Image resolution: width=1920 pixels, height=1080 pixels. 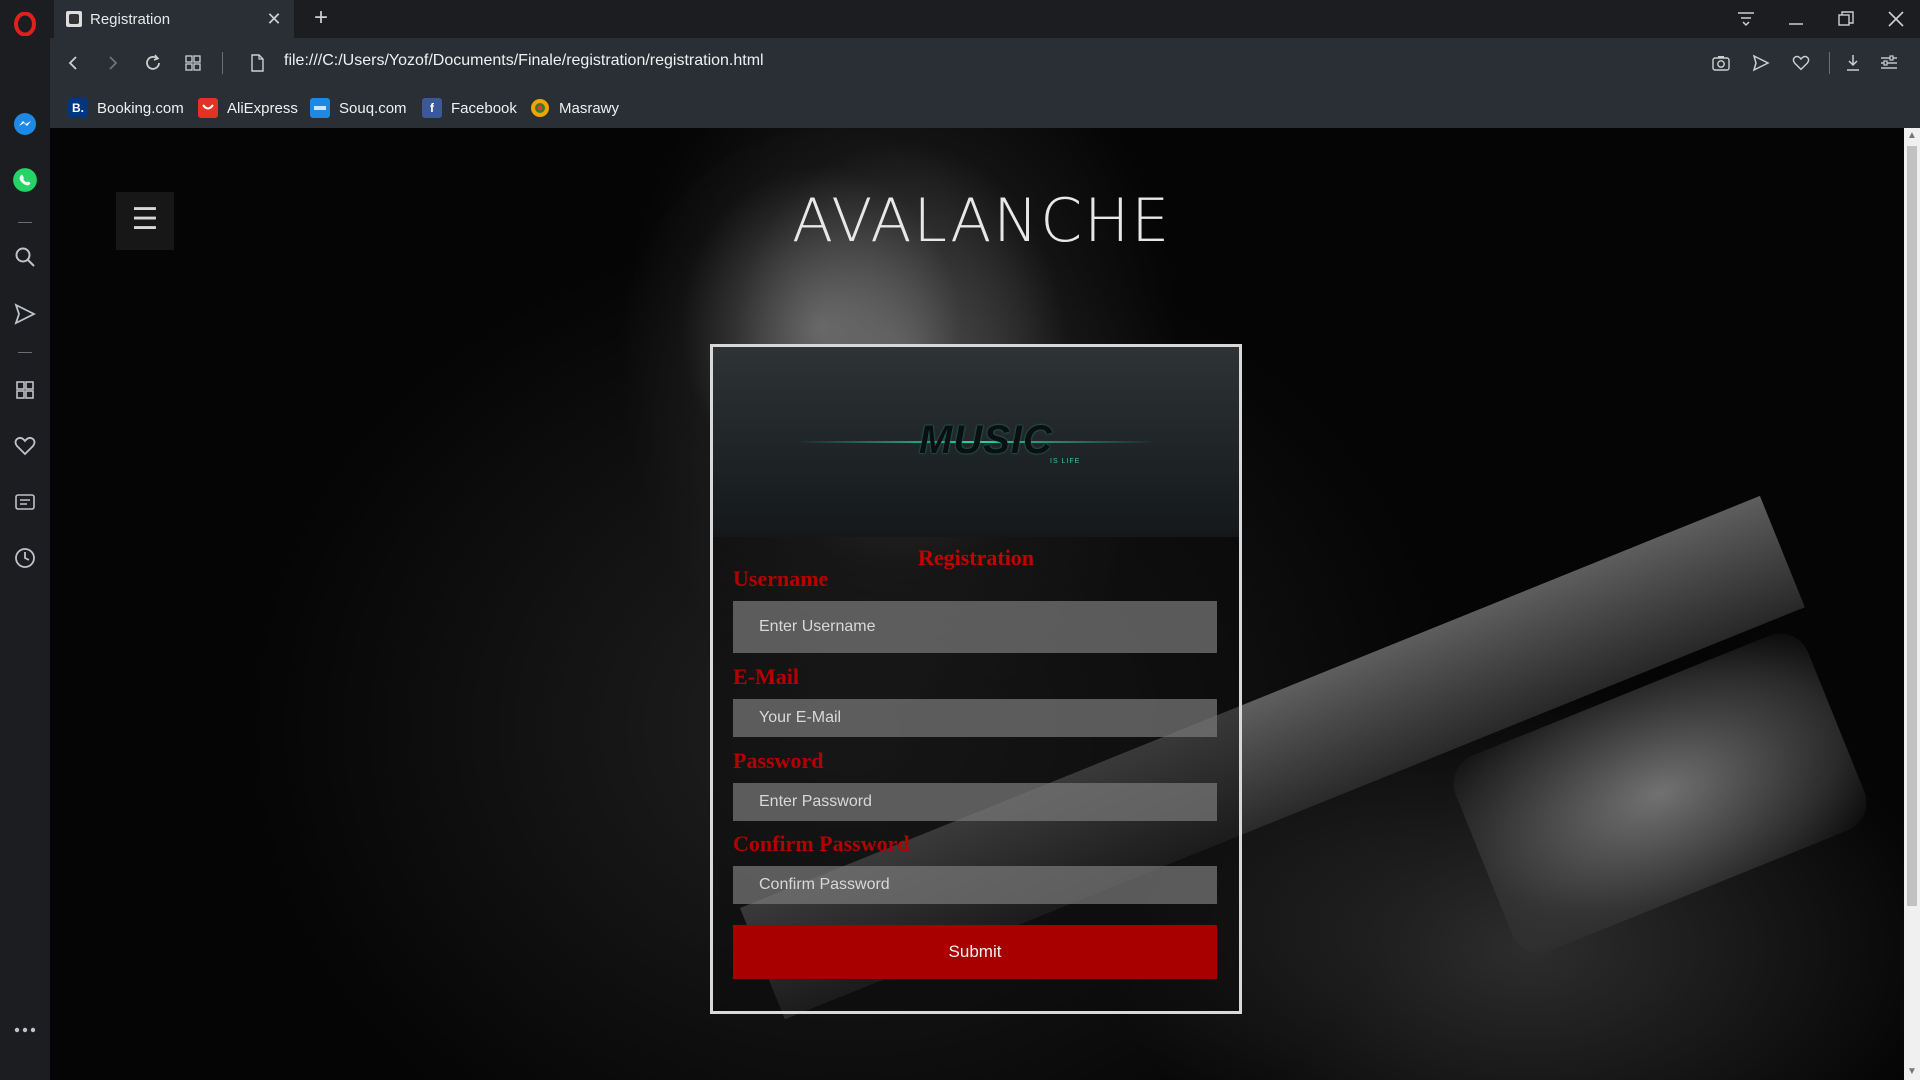 What do you see at coordinates (78, 108) in the screenshot?
I see `booking-icon: B.` at bounding box center [78, 108].